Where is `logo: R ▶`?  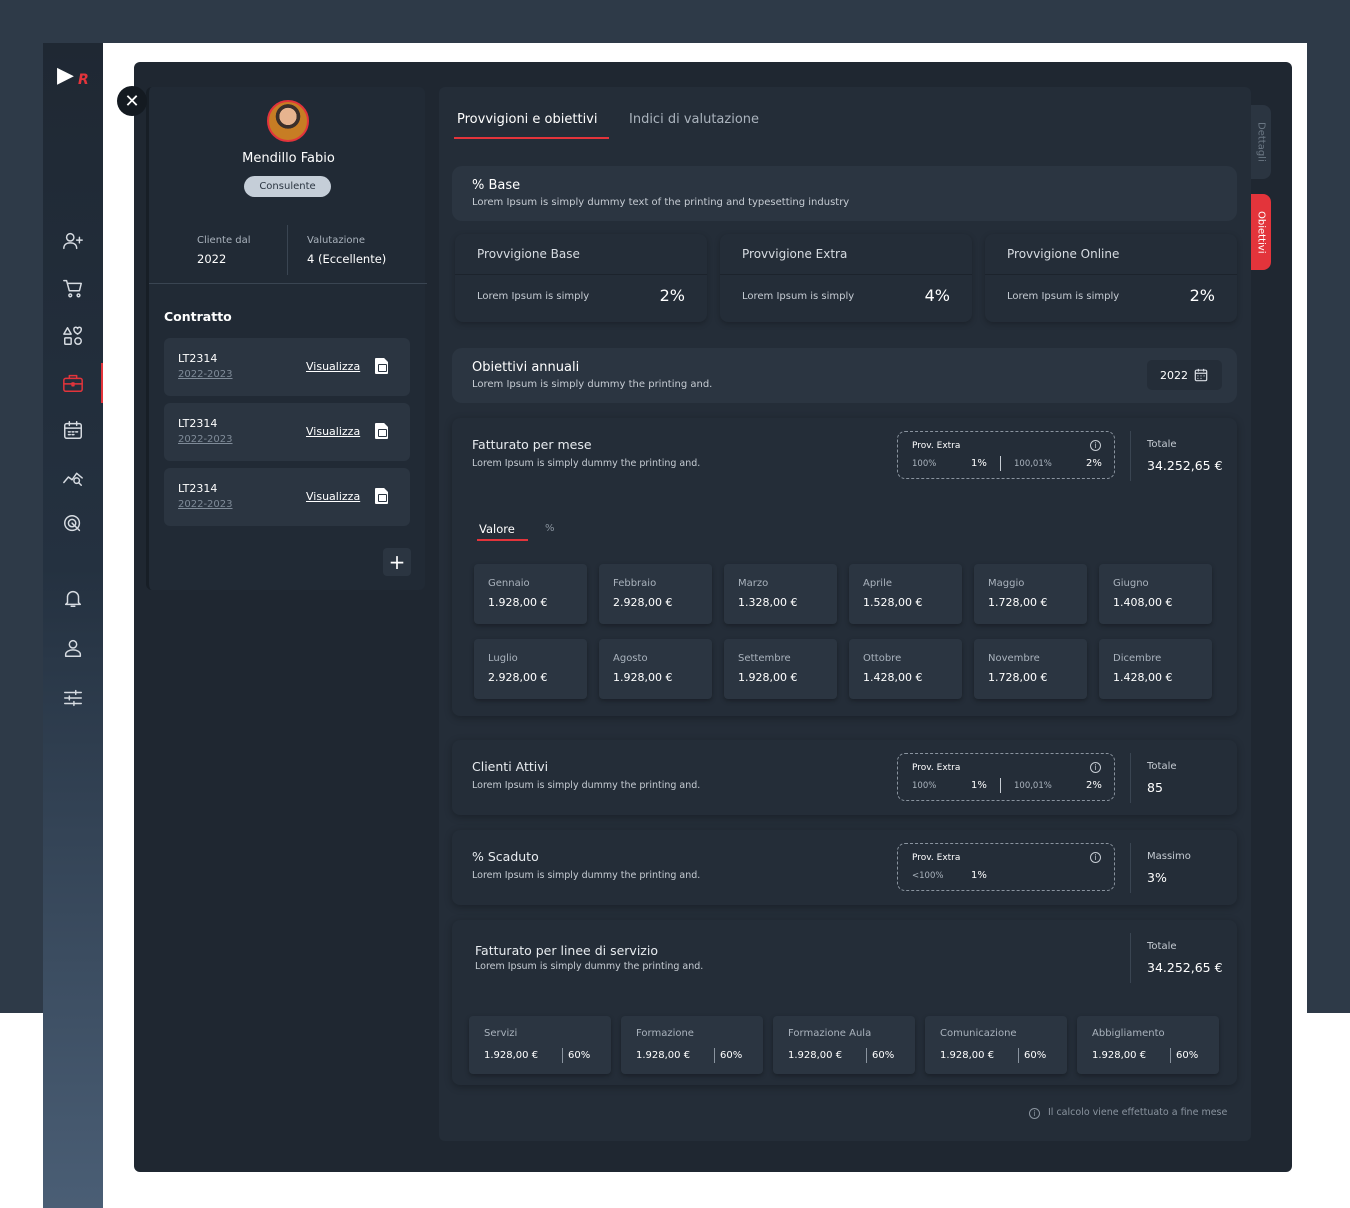
logo: R ▶ is located at coordinates (74, 78).